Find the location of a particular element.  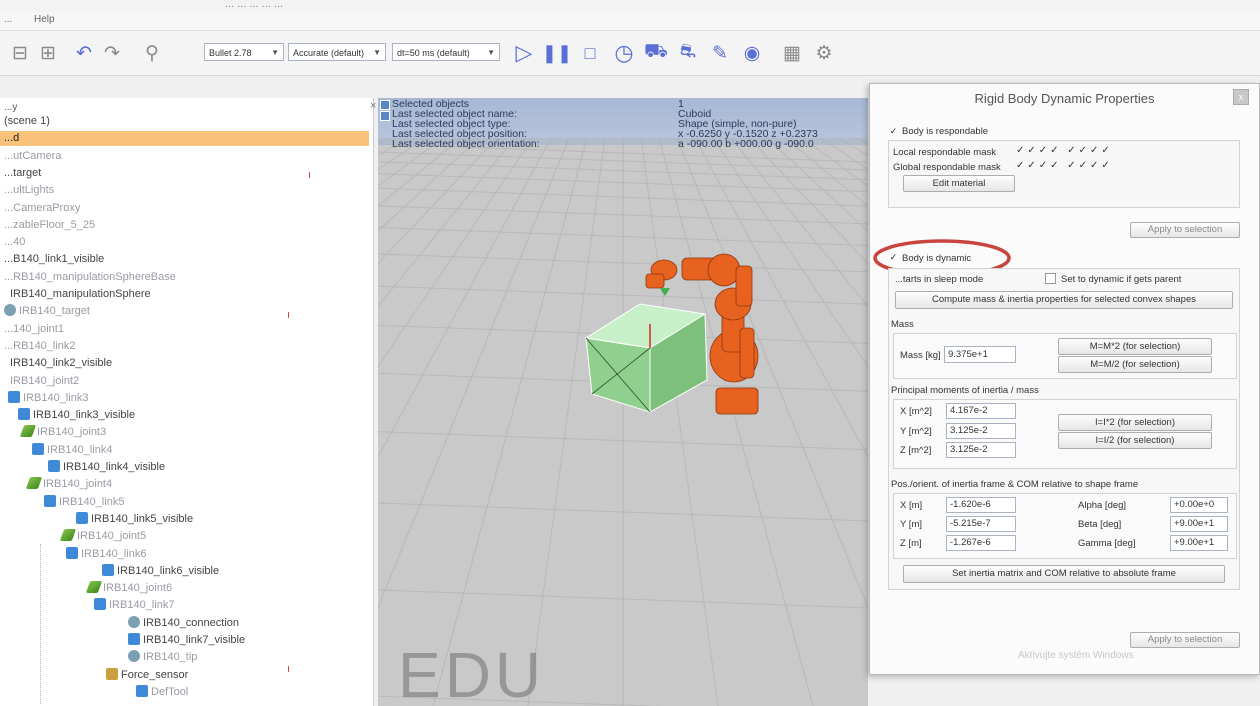

hierarchy-item-label: IRB140_joint2 is located at coordinates (45, 380).